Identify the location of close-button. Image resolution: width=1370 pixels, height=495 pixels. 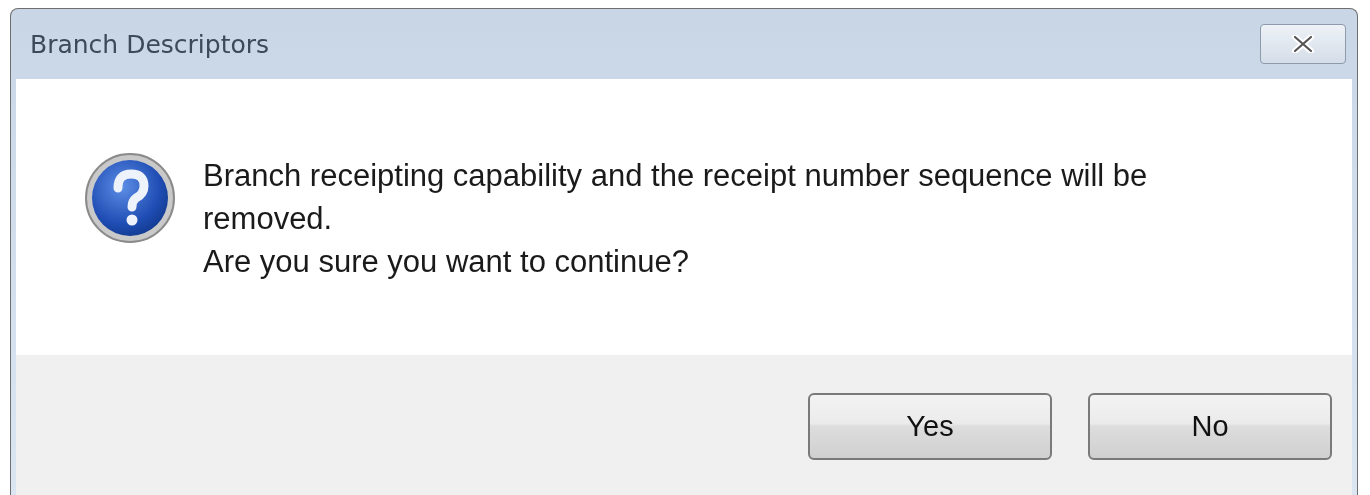
(1303, 44).